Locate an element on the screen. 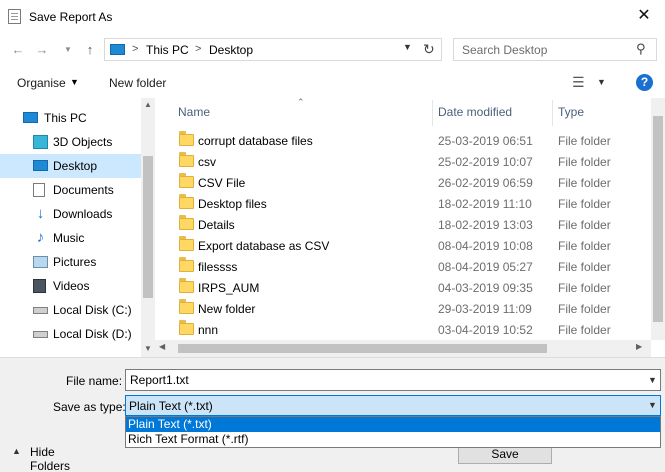  sidebar-item-label: Local Disk (D:) is located at coordinates (92, 334).